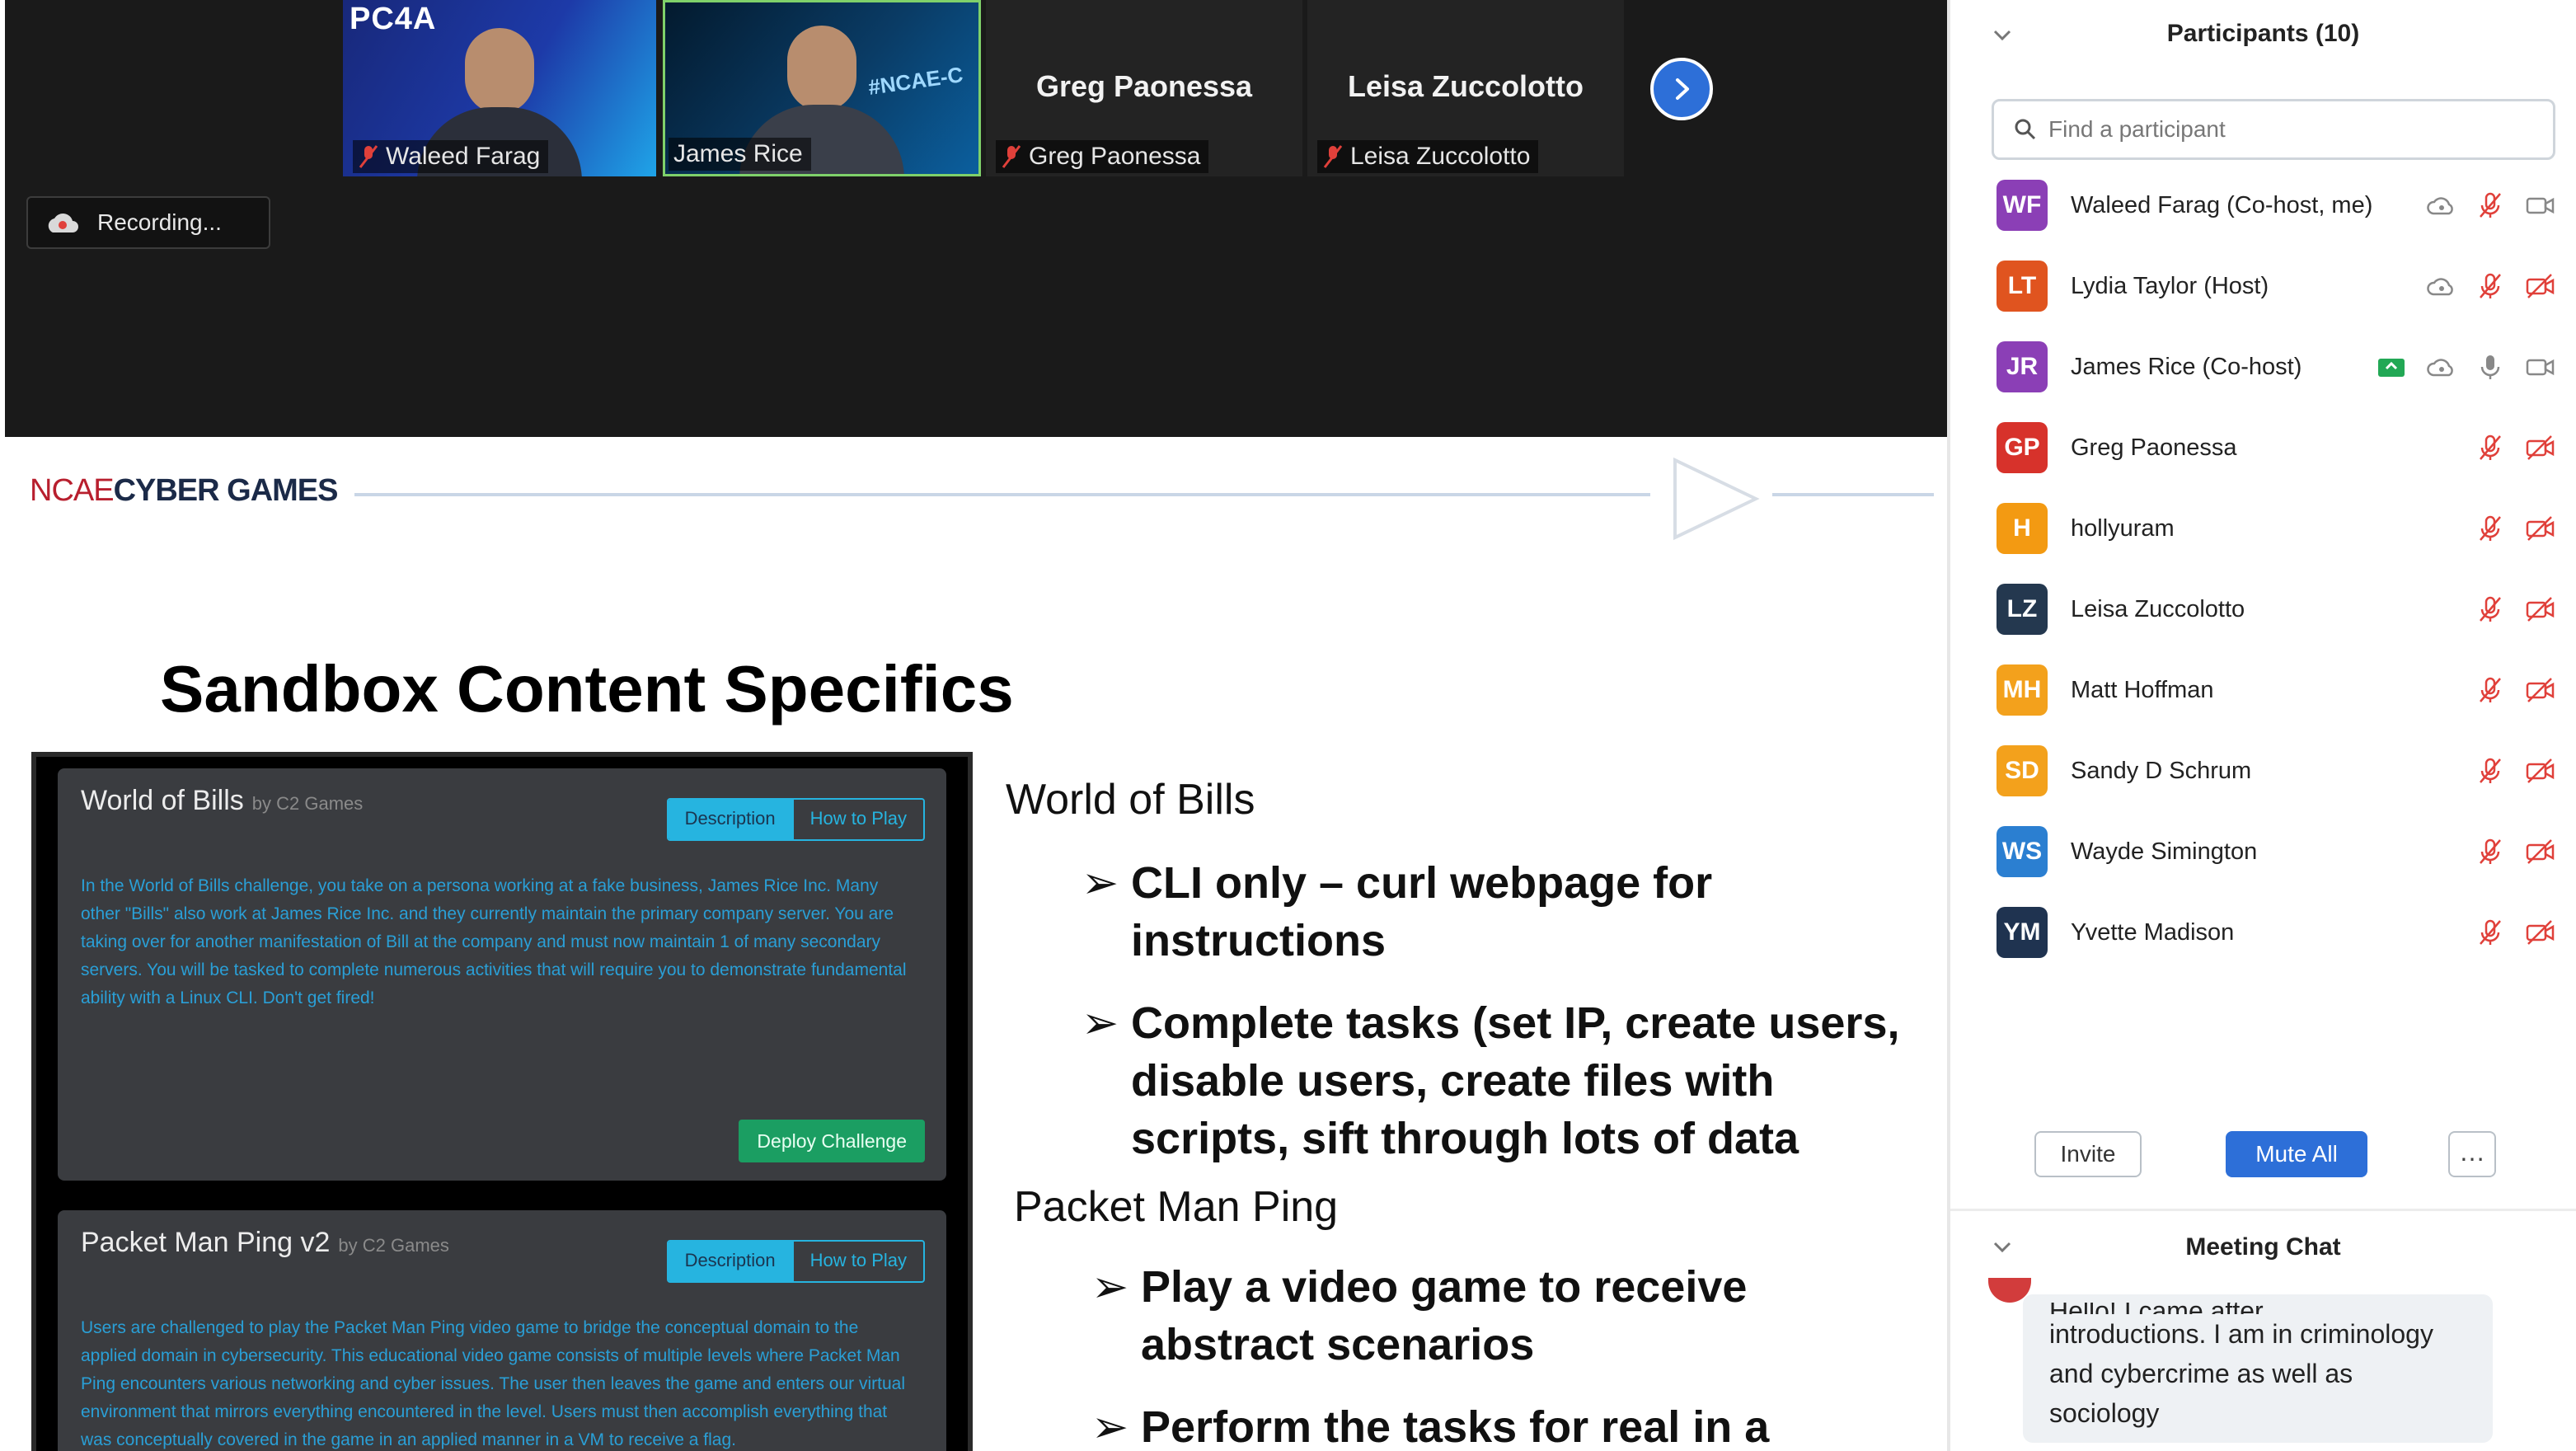 This screenshot has height=1451, width=2576. What do you see at coordinates (2263, 610) in the screenshot?
I see `participant-row: LZ Leisa Zuccolotto` at bounding box center [2263, 610].